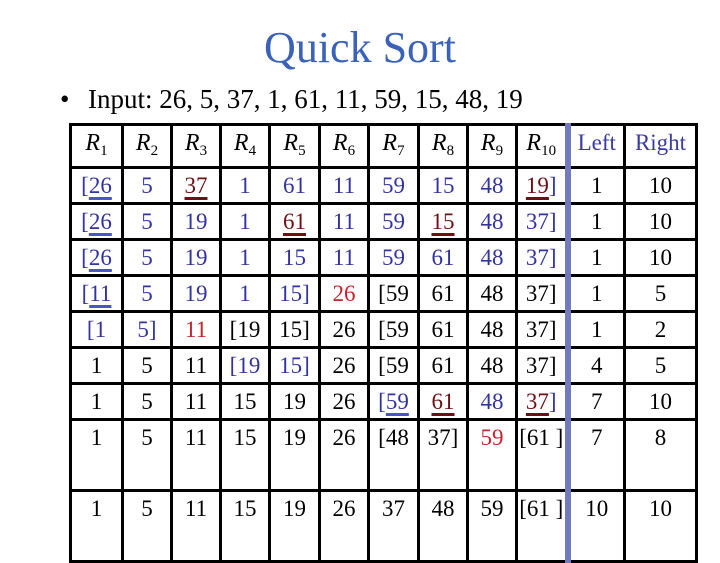 Image resolution: width=720 pixels, height=563 pixels. I want to click on header-subscript: 1, so click(104, 151).